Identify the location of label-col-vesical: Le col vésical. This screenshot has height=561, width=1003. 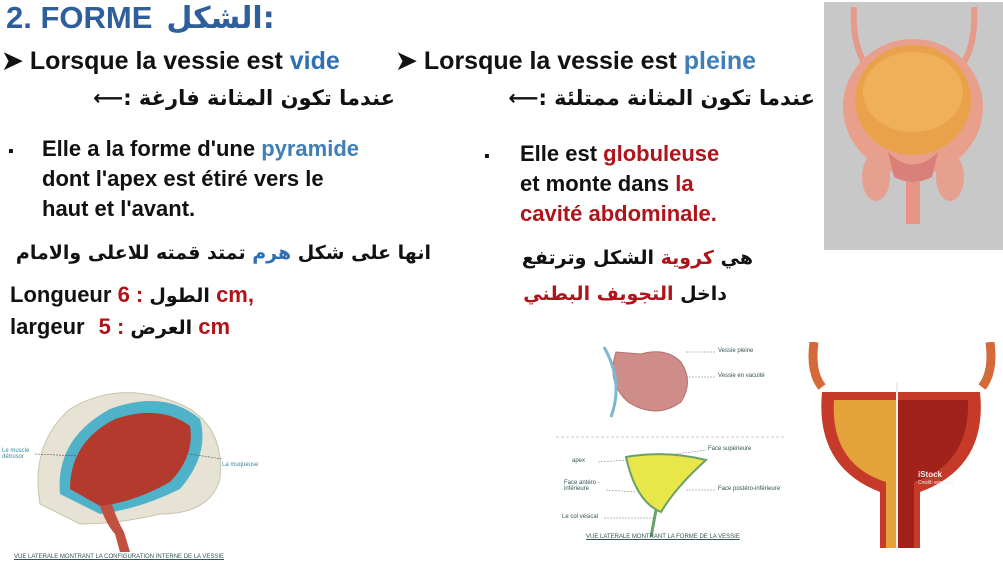
(580, 517).